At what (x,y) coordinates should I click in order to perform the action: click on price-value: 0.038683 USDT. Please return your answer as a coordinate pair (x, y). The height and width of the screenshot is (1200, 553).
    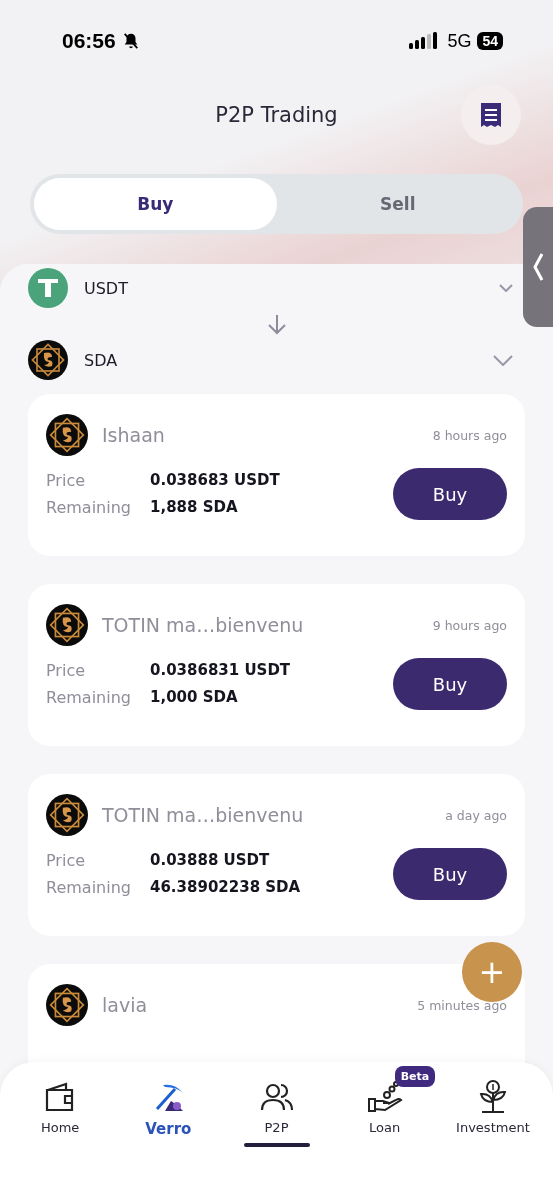
    Looking at the image, I should click on (215, 480).